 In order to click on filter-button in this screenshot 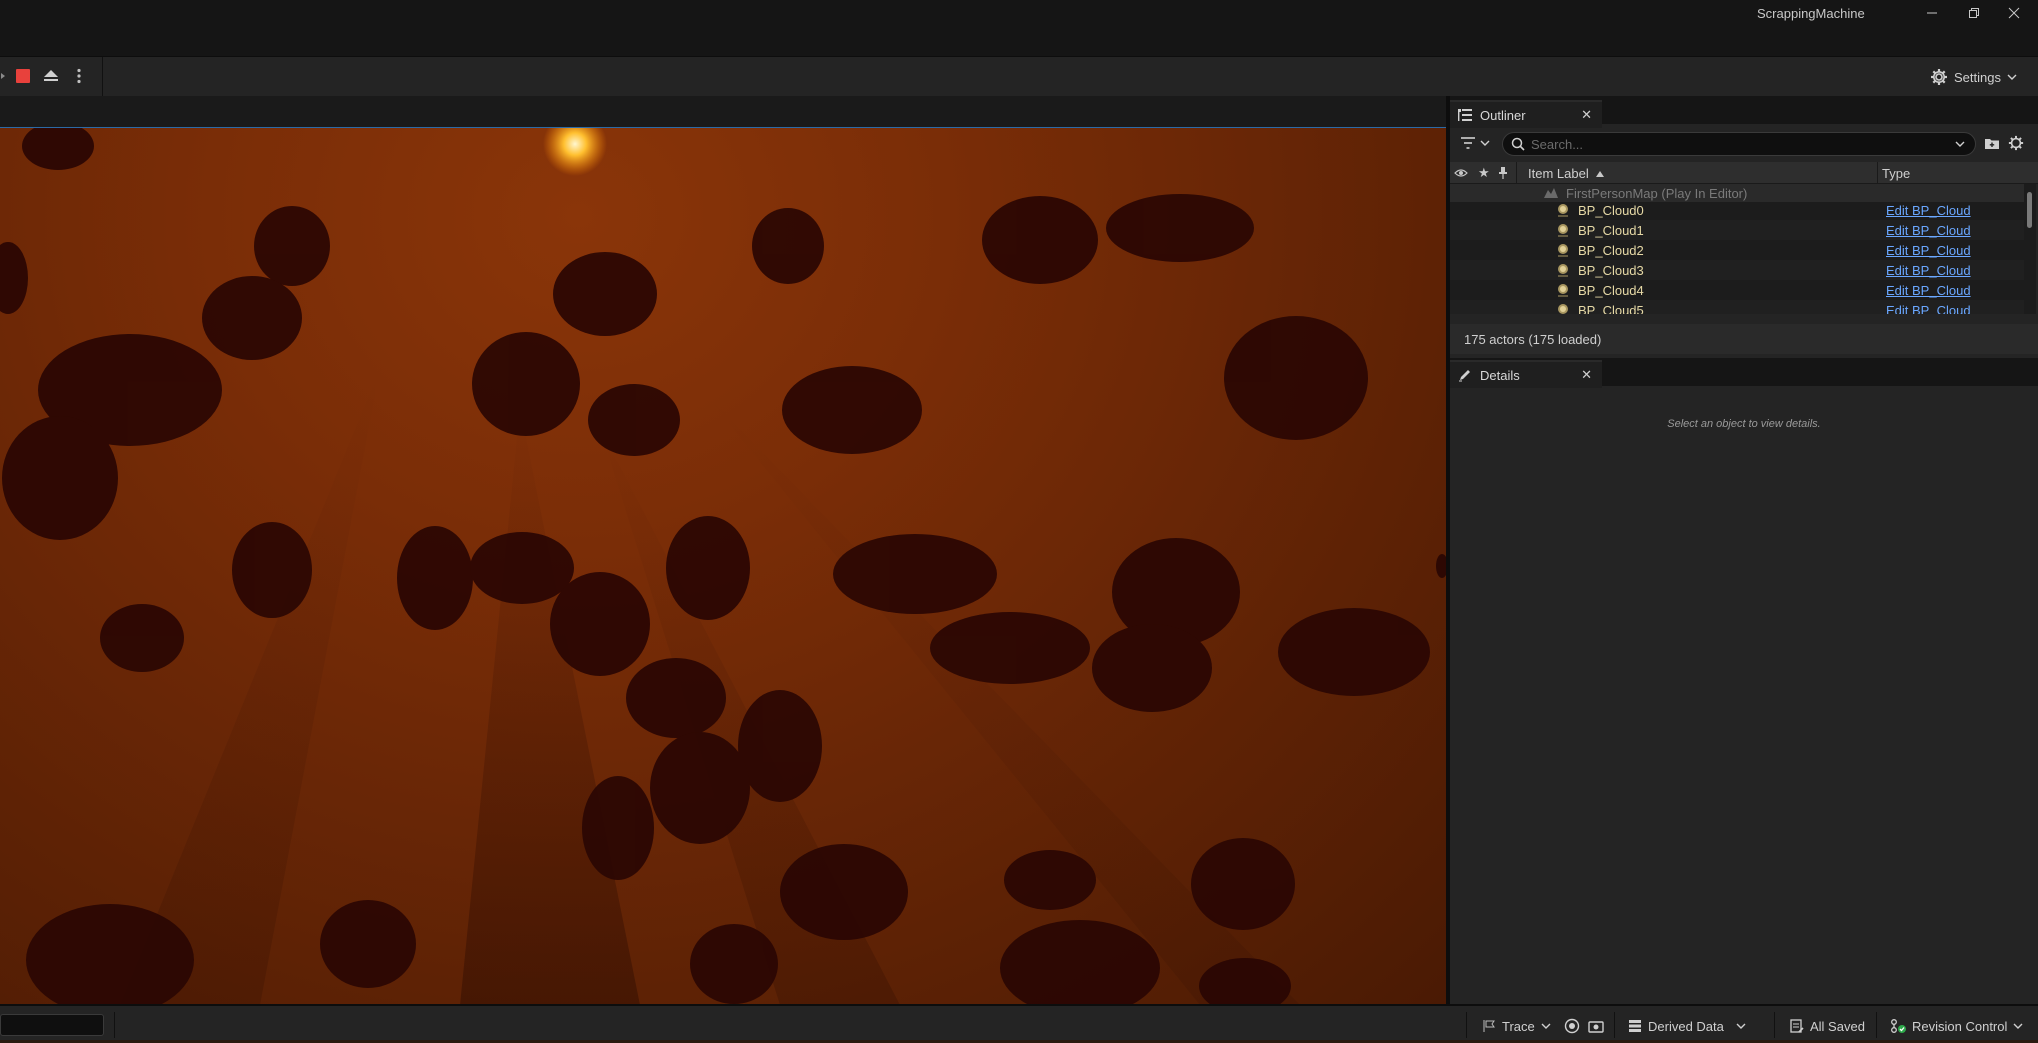, I will do `click(1475, 143)`.